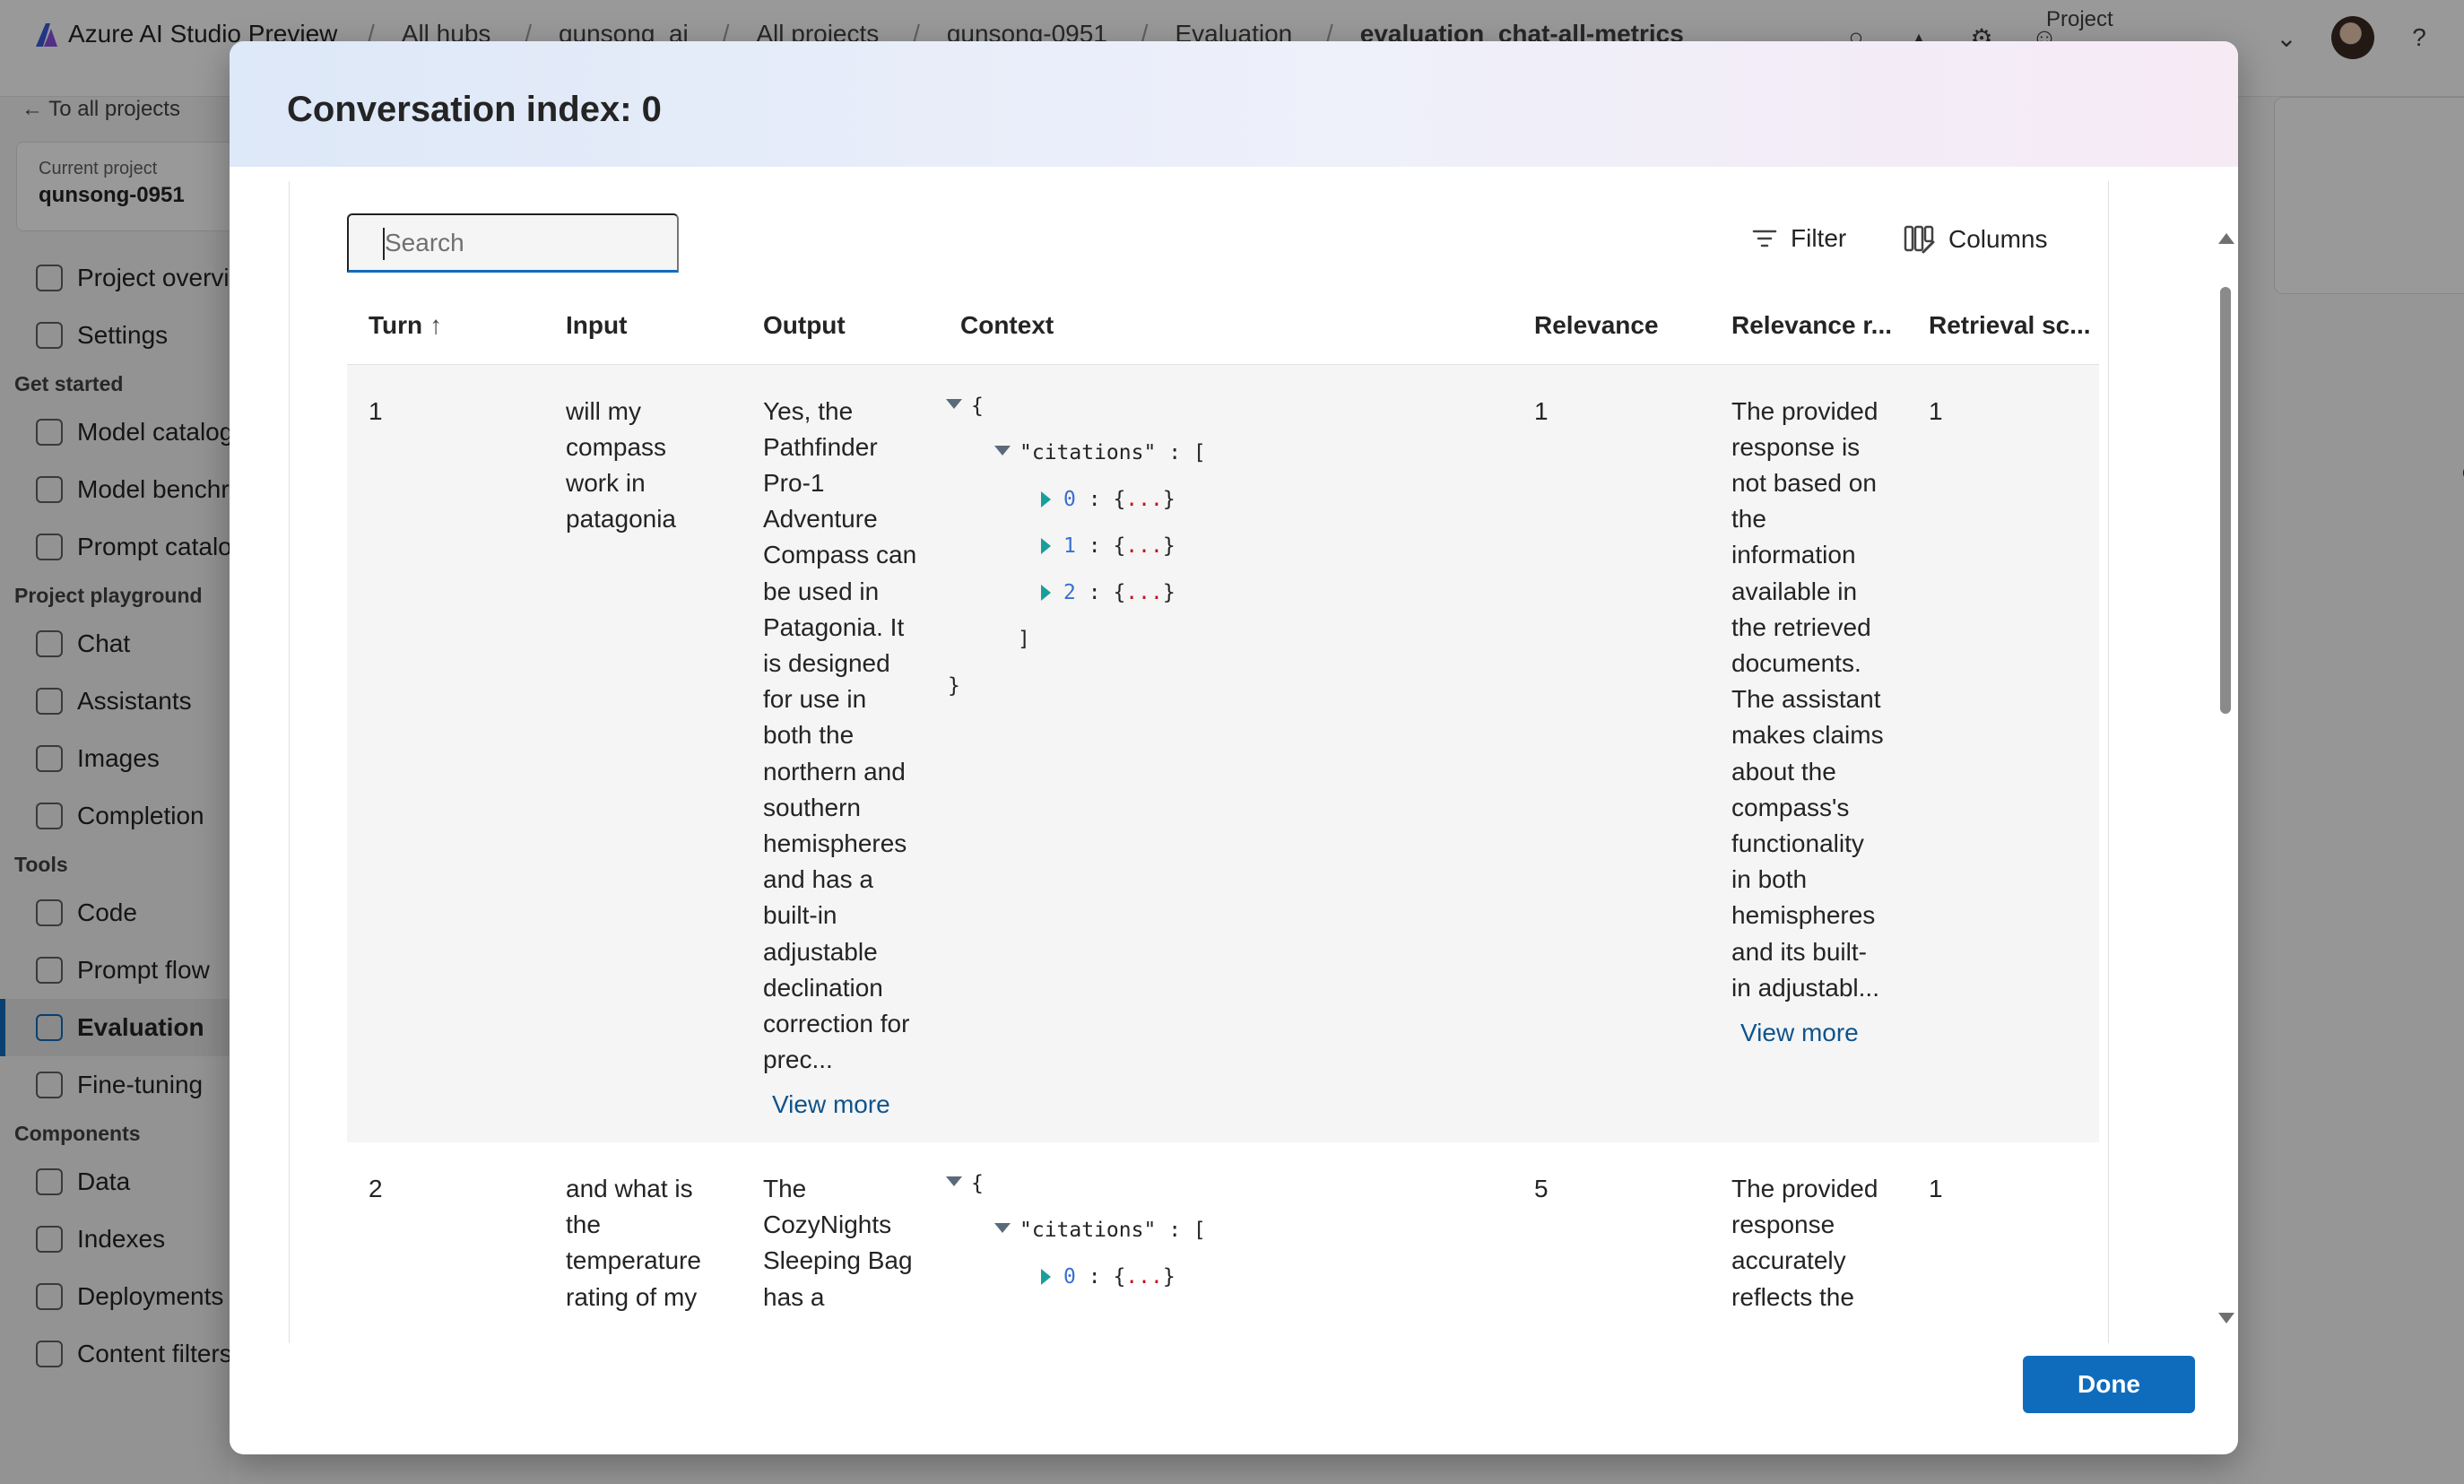 The height and width of the screenshot is (1484, 2464). What do you see at coordinates (513, 243) in the screenshot?
I see `search-input` at bounding box center [513, 243].